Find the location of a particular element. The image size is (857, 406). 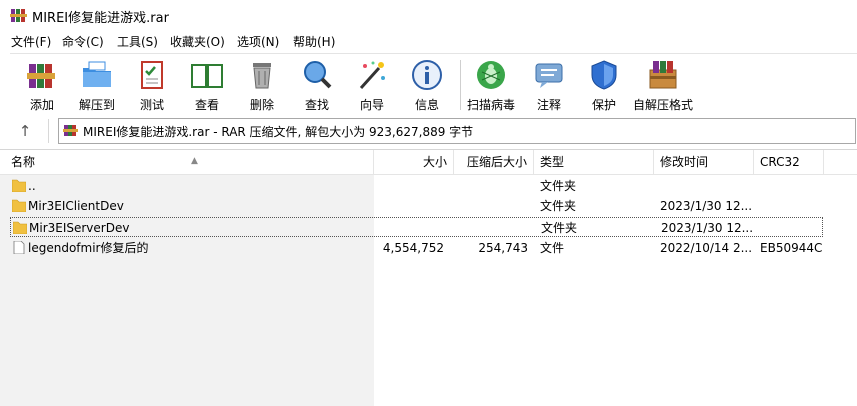

sort-up-icon: ▲ is located at coordinates (194, 161).